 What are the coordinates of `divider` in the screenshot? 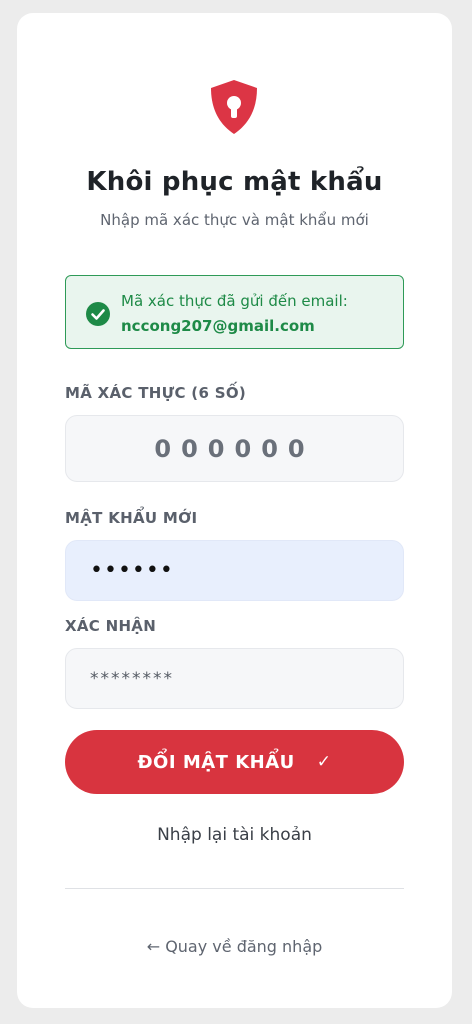 It's located at (234, 888).